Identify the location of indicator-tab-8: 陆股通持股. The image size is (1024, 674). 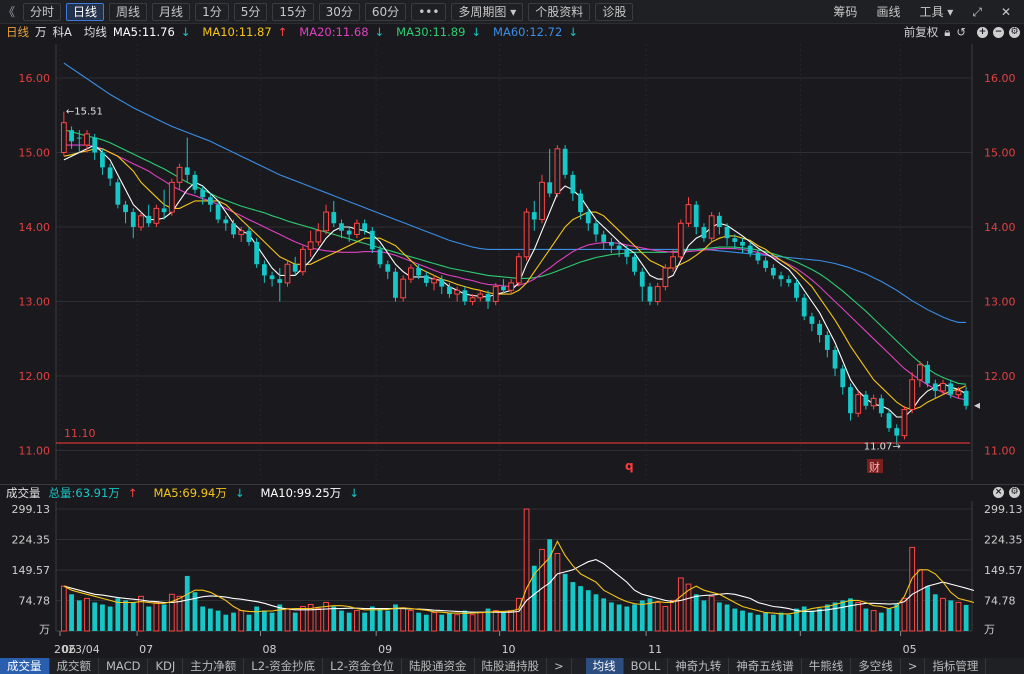
(511, 666).